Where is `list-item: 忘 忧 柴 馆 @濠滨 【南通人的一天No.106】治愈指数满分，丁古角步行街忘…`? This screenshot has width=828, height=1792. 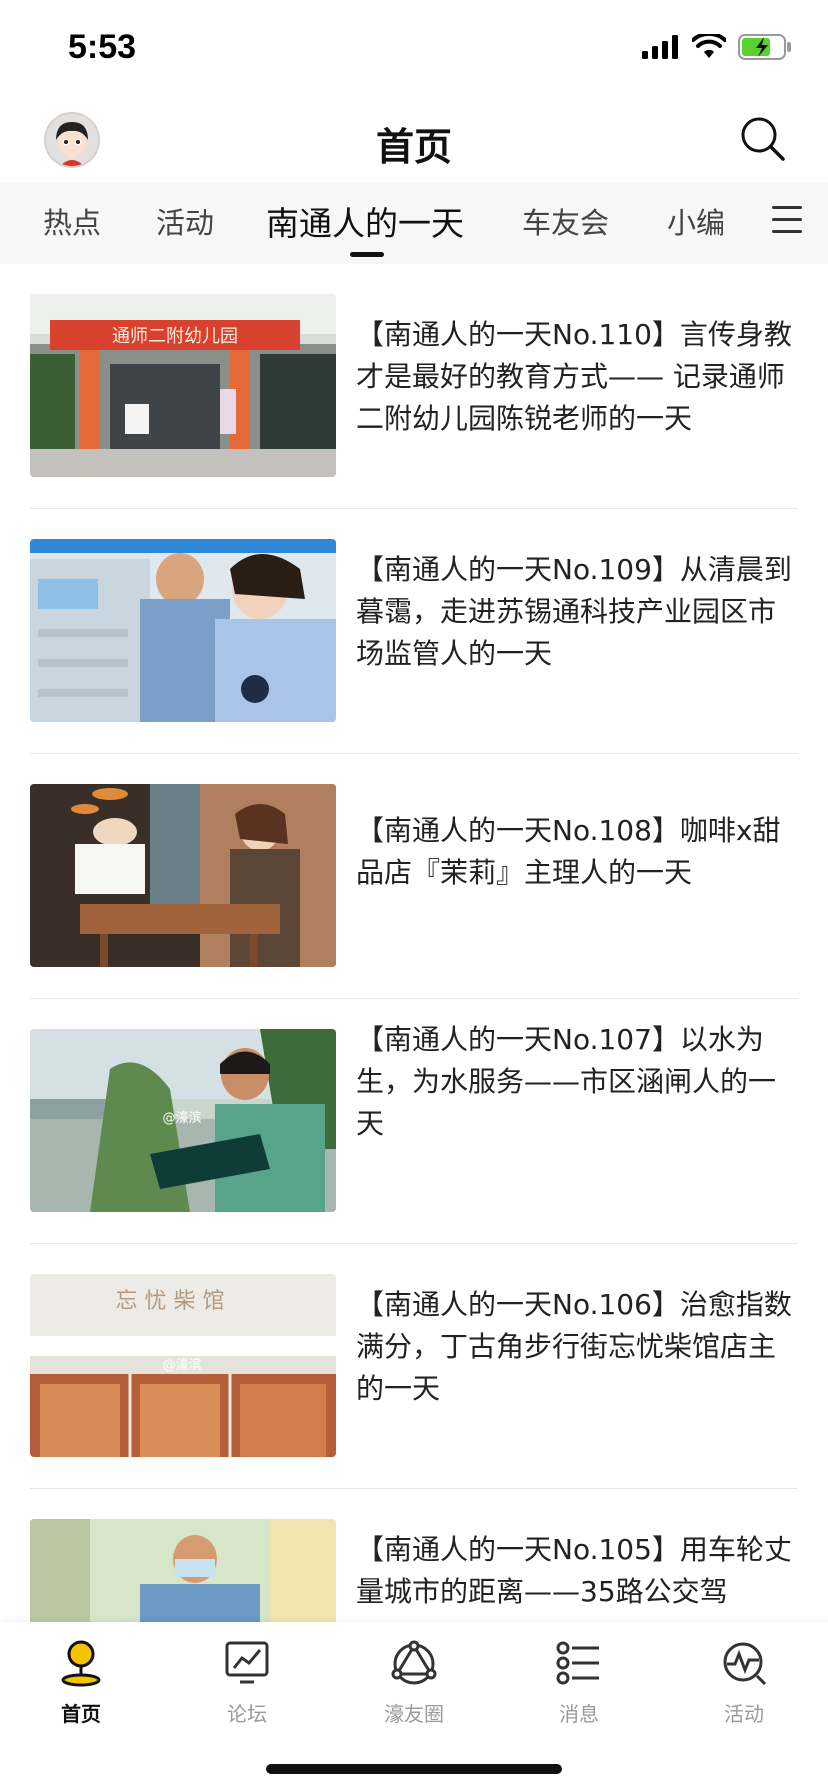
list-item: 忘 忧 柴 馆 @濠滨 【南通人的一天No.106】治愈指数满分，丁古角步行街忘… is located at coordinates (414, 1366).